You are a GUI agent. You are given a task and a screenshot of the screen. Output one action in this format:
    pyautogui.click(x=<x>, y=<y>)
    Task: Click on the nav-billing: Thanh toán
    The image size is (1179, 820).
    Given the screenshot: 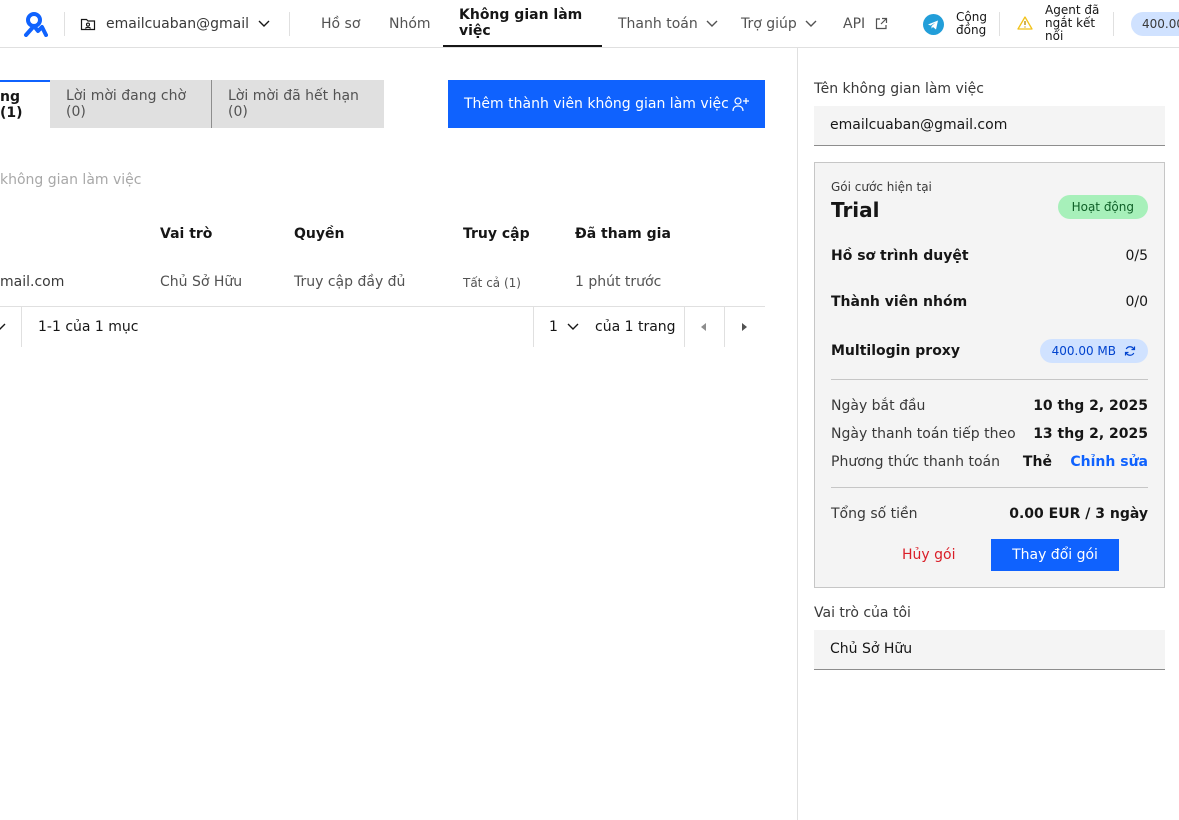 What is the action you would take?
    pyautogui.click(x=668, y=23)
    